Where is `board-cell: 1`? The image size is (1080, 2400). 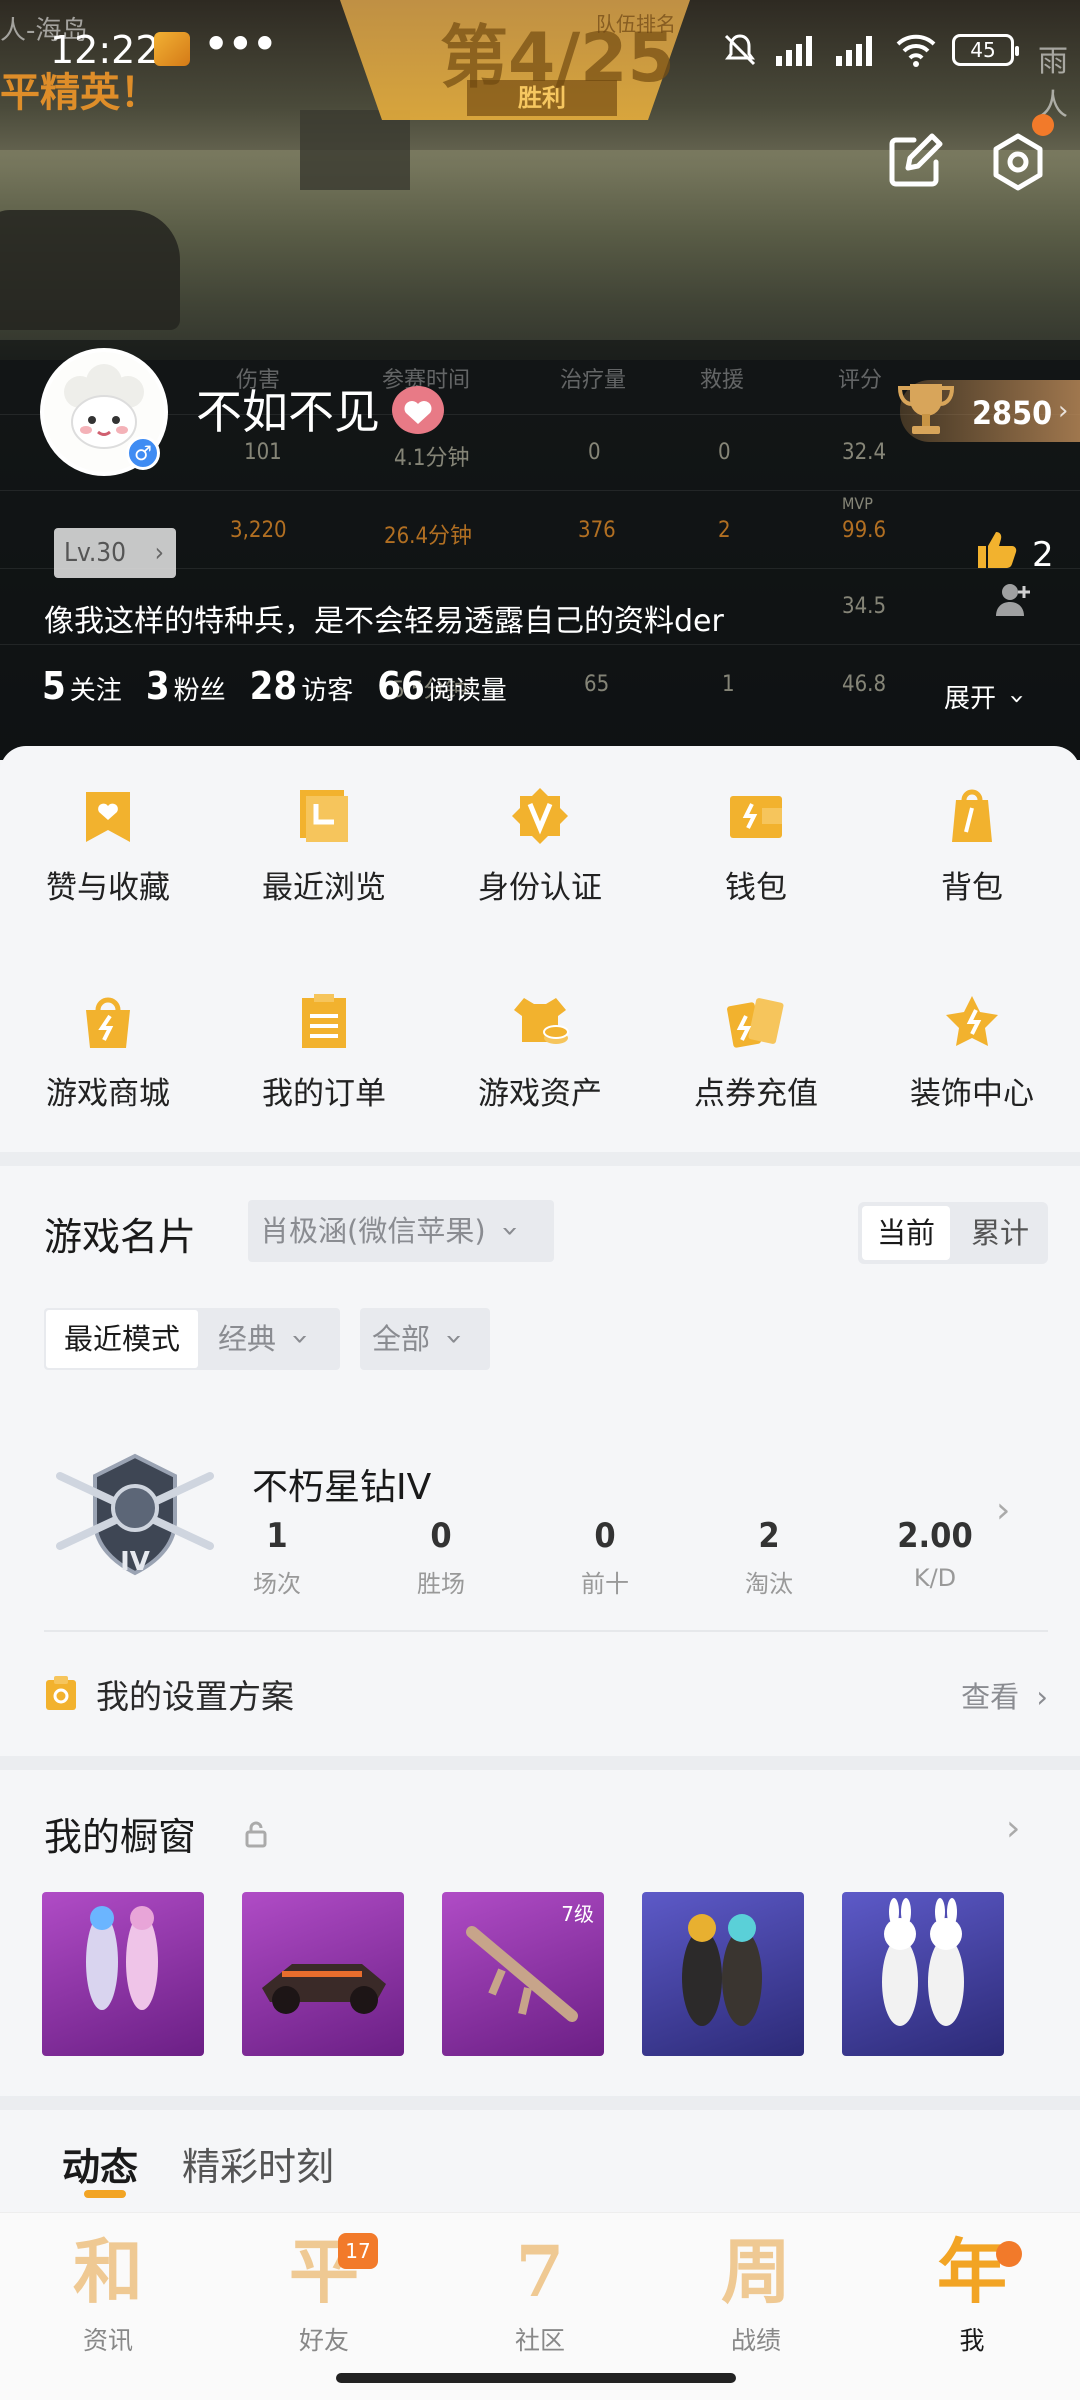
board-cell: 1 is located at coordinates (728, 684).